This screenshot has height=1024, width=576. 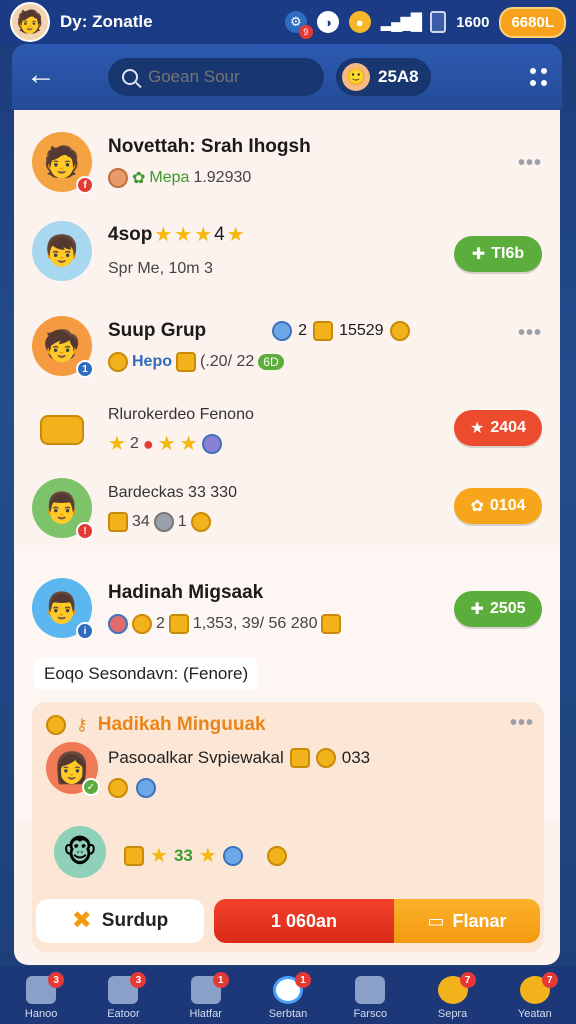 I want to click on item-value: 15529, so click(x=361, y=330).